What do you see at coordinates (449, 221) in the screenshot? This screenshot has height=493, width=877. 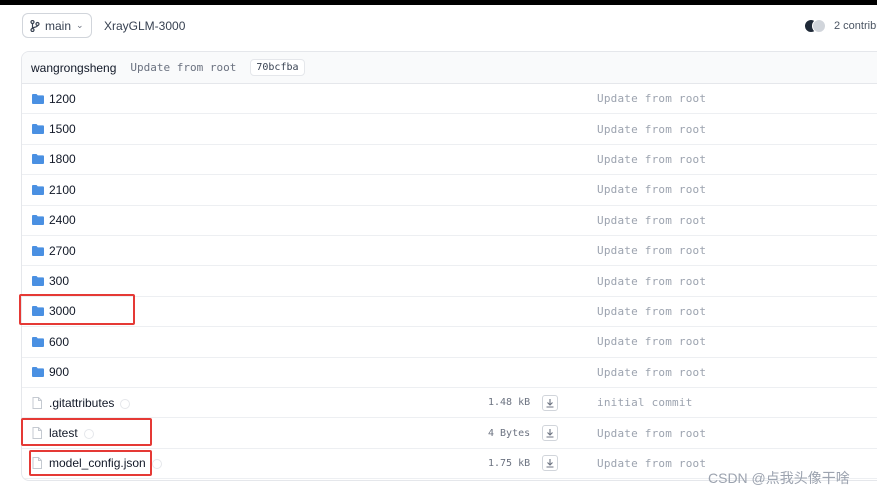 I see `table-row: 2400 Update from root` at bounding box center [449, 221].